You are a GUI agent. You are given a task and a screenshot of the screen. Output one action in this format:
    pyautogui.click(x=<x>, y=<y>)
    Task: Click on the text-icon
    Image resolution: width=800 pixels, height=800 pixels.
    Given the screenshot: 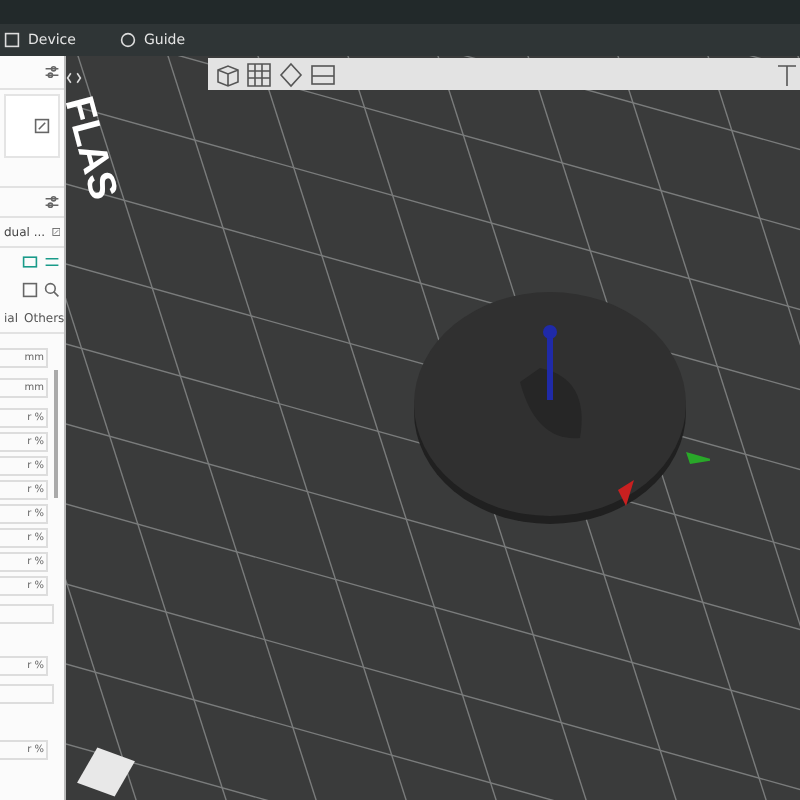 What is the action you would take?
    pyautogui.click(x=787, y=74)
    